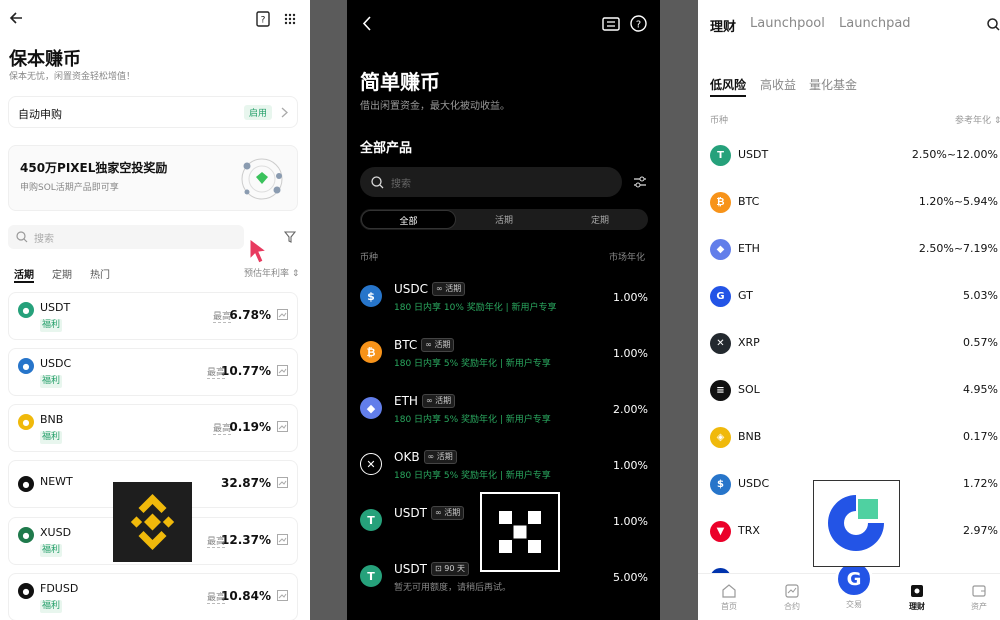 The width and height of the screenshot is (1000, 620). Describe the element at coordinates (153, 596) in the screenshot. I see `earn-row: ● FDUSD 福利 10.84% 最高` at that location.